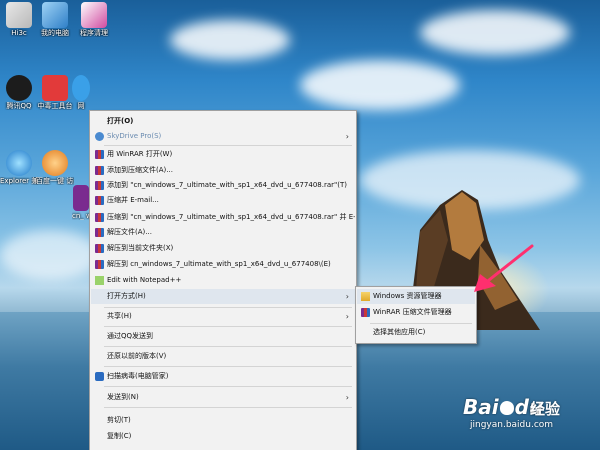  Describe the element at coordinates (223, 376) in the screenshot. I see `menu-item-scan-virus: 扫描病毒(电脑管家)` at that location.